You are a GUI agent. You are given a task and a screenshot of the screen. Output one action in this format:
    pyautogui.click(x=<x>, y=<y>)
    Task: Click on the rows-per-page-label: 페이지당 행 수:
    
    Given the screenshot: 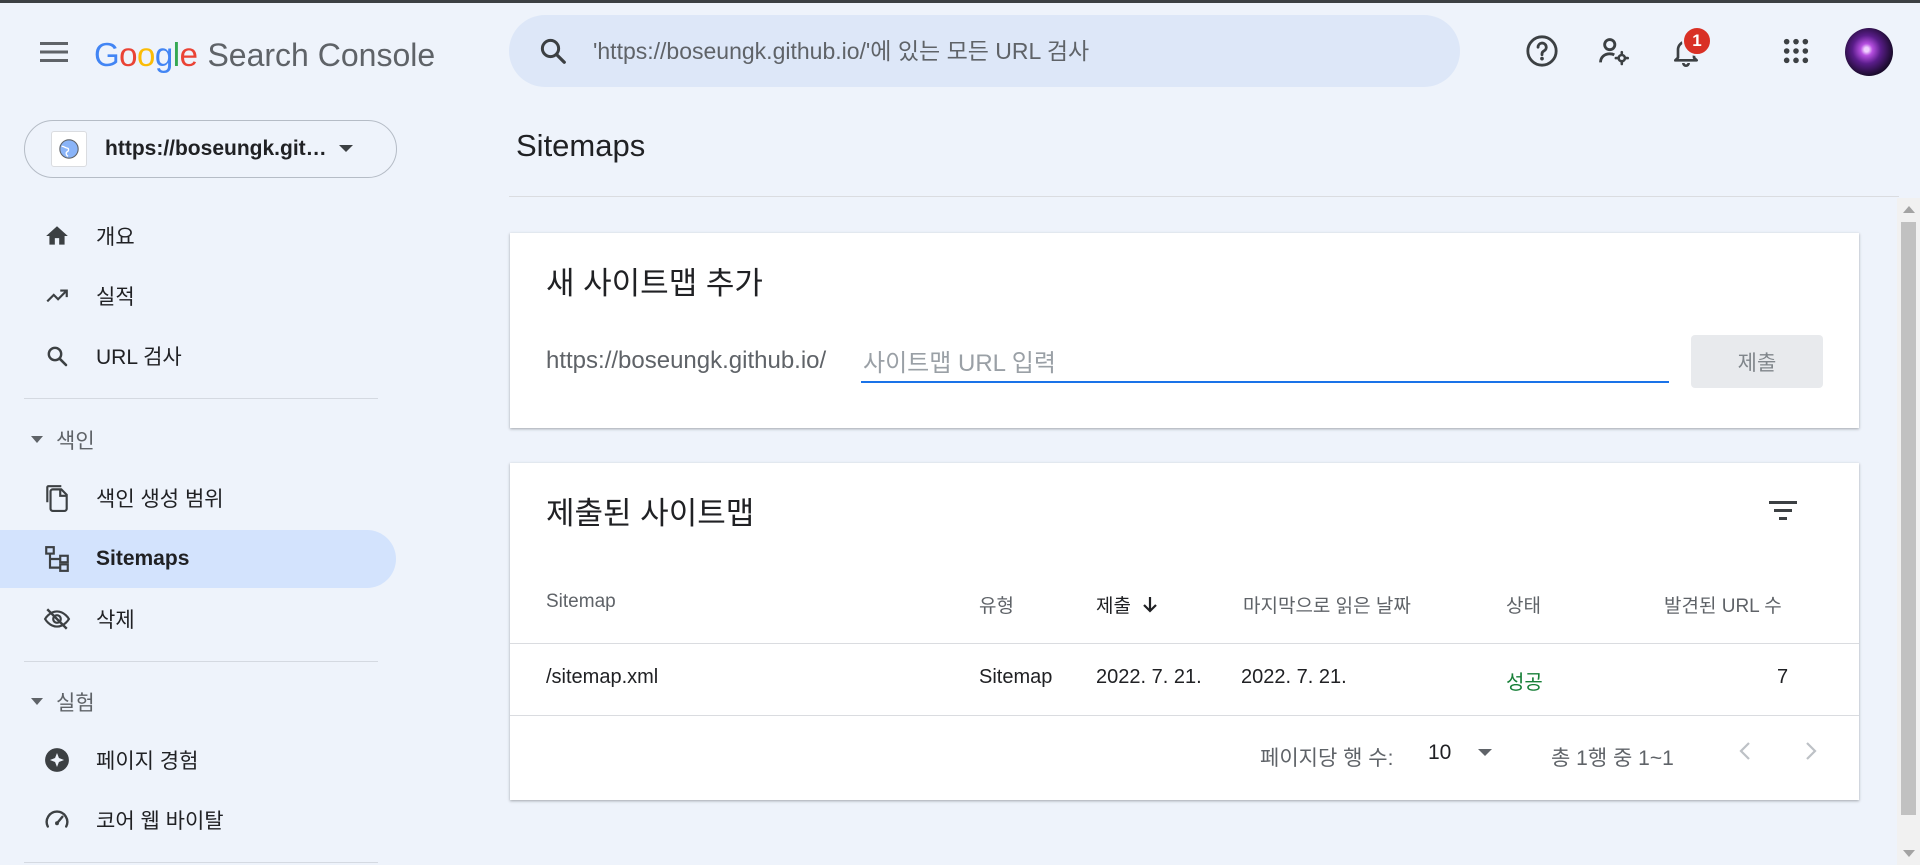 What is the action you would take?
    pyautogui.click(x=1327, y=758)
    